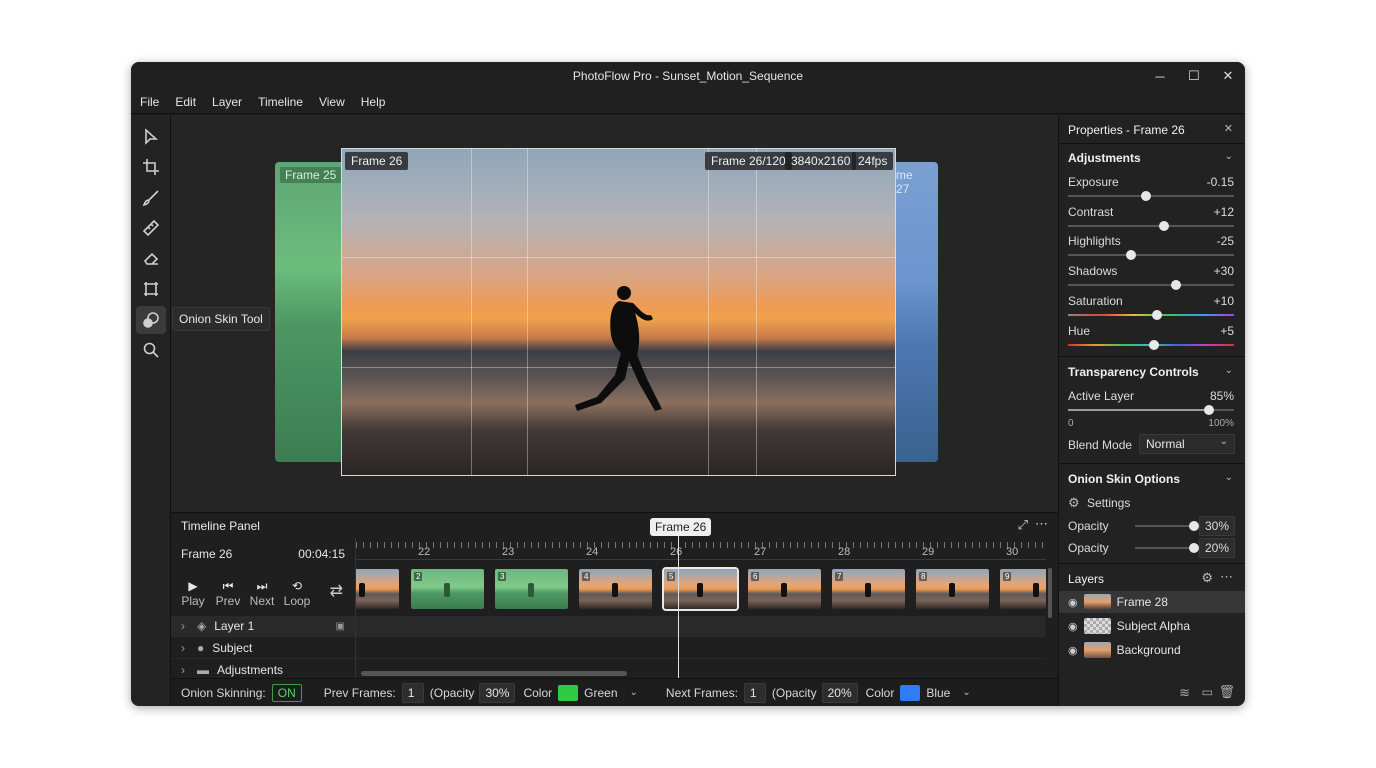 This screenshot has height=768, width=1376. I want to click on menu-edit: Edit, so click(185, 102).